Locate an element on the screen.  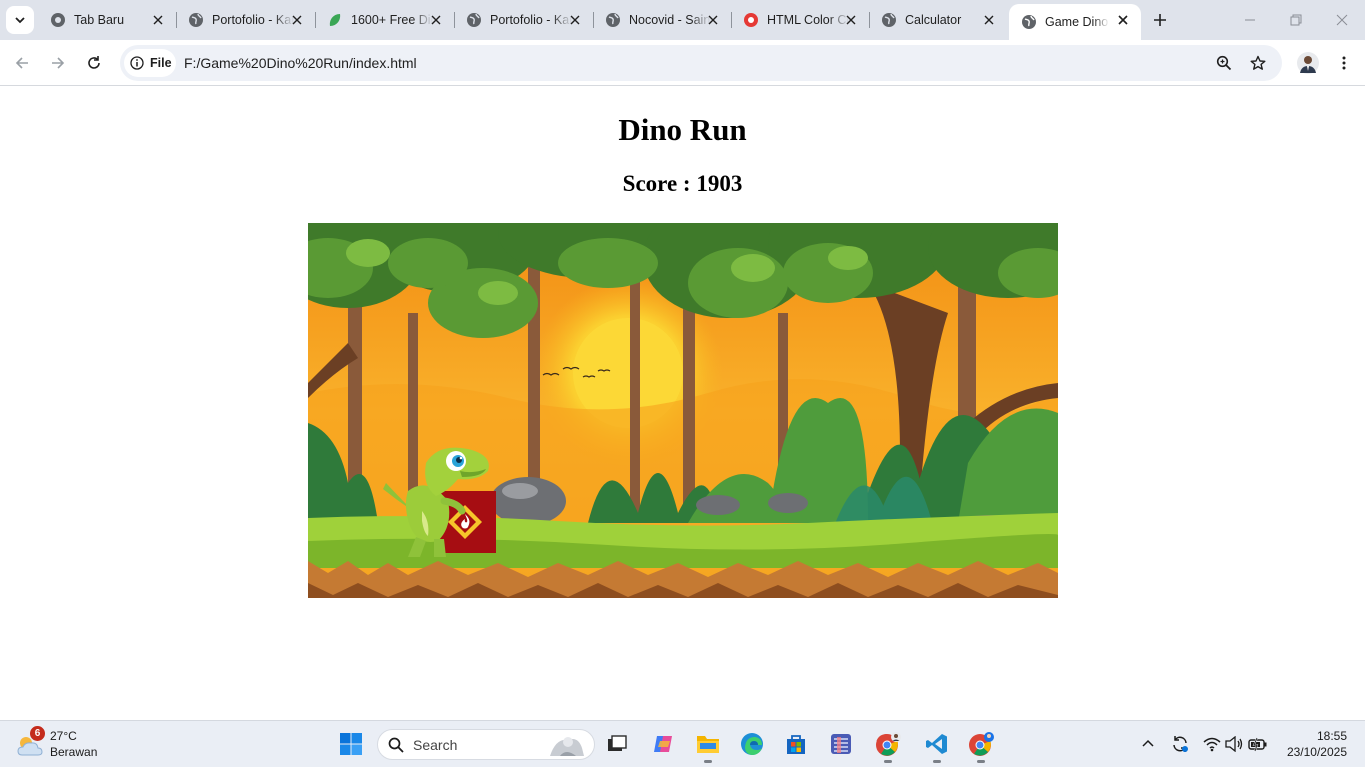
site-info-label: File is located at coordinates (161, 63).